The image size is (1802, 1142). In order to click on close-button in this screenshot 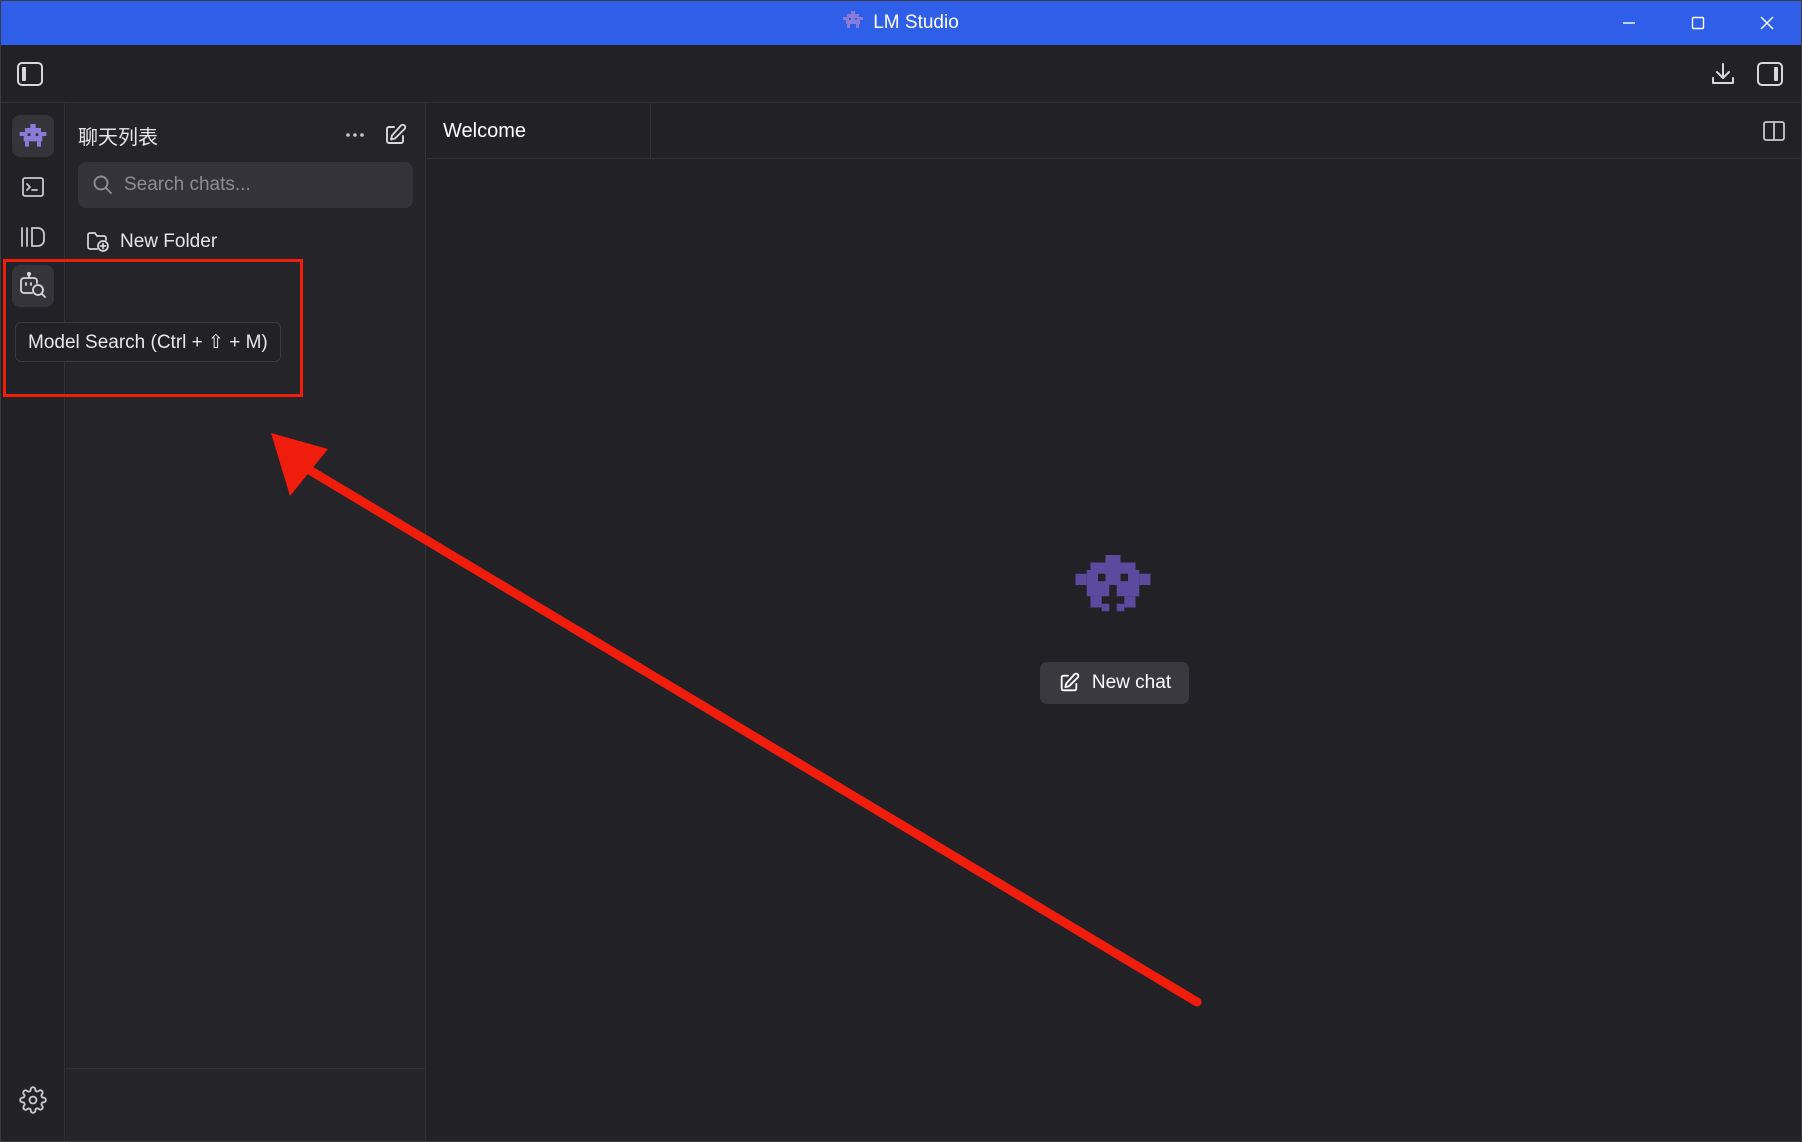, I will do `click(1766, 23)`.